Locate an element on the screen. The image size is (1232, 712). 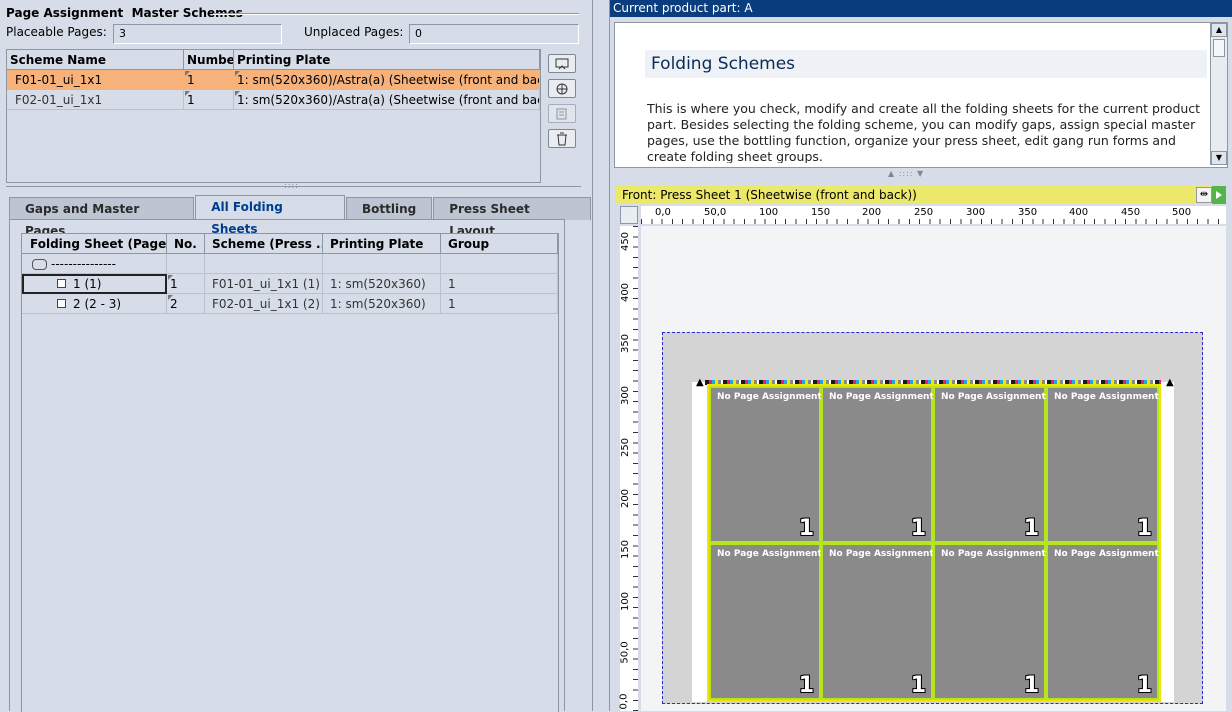
delete-scheme-button is located at coordinates (562, 138).